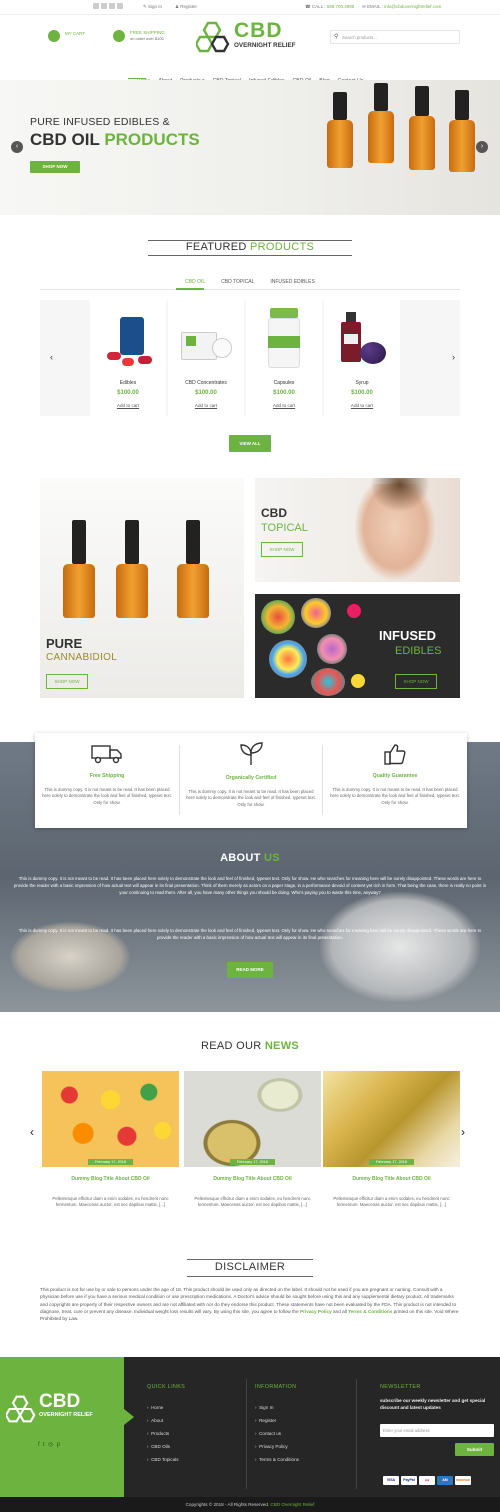  I want to click on footer-link: › Terms & Conditions, so click(277, 1459).